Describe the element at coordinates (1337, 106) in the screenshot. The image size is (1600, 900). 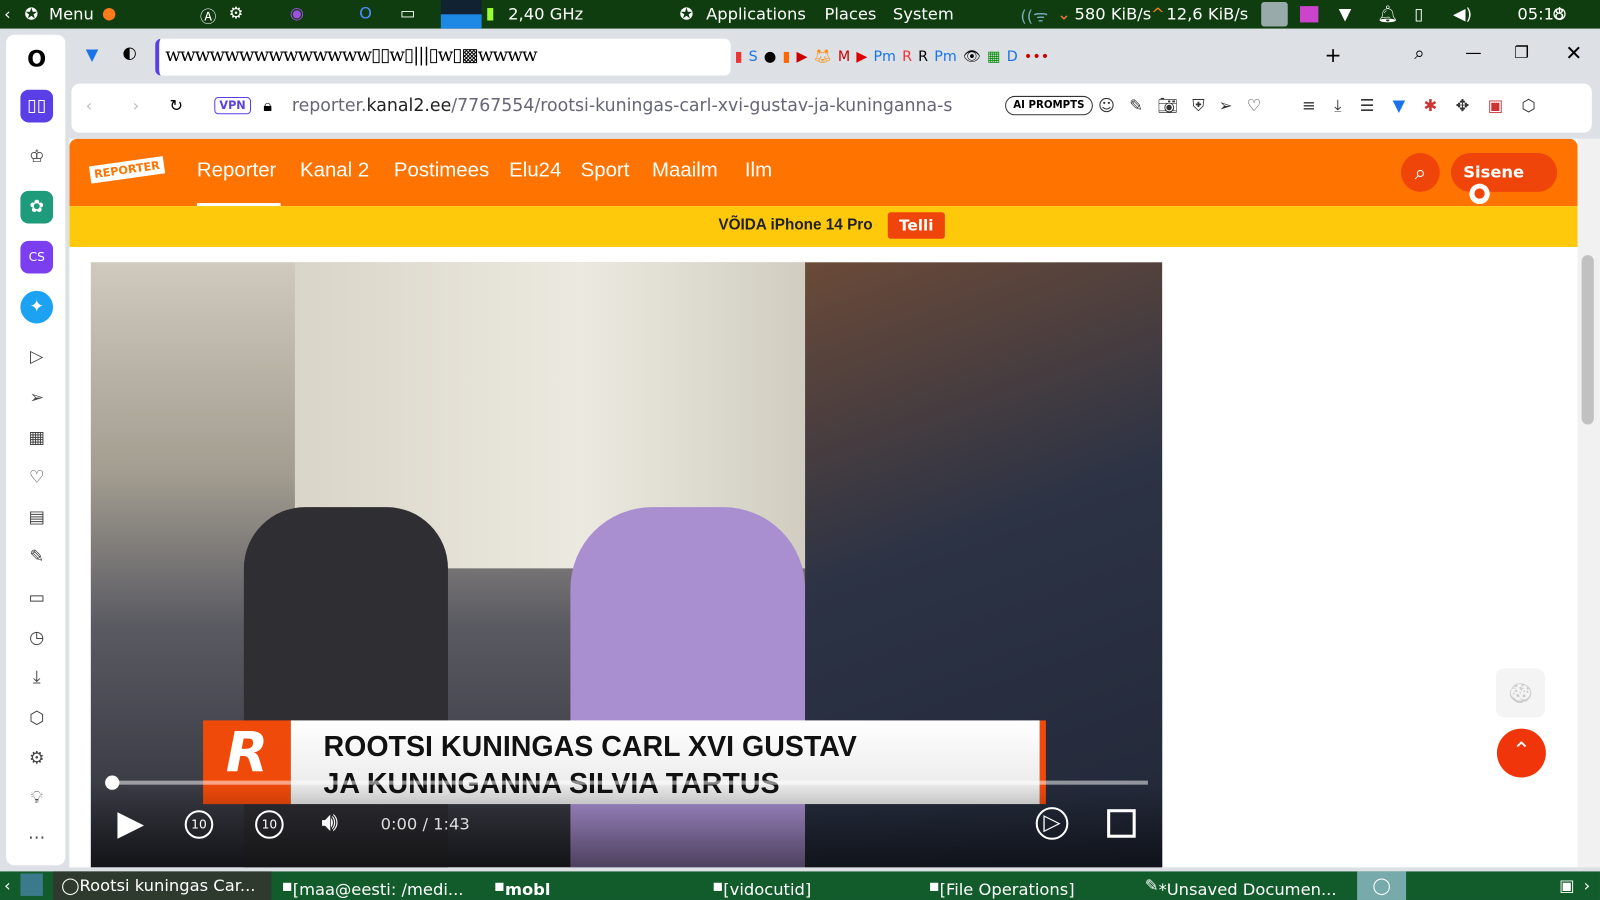
I see `download-icon: ⤓` at that location.